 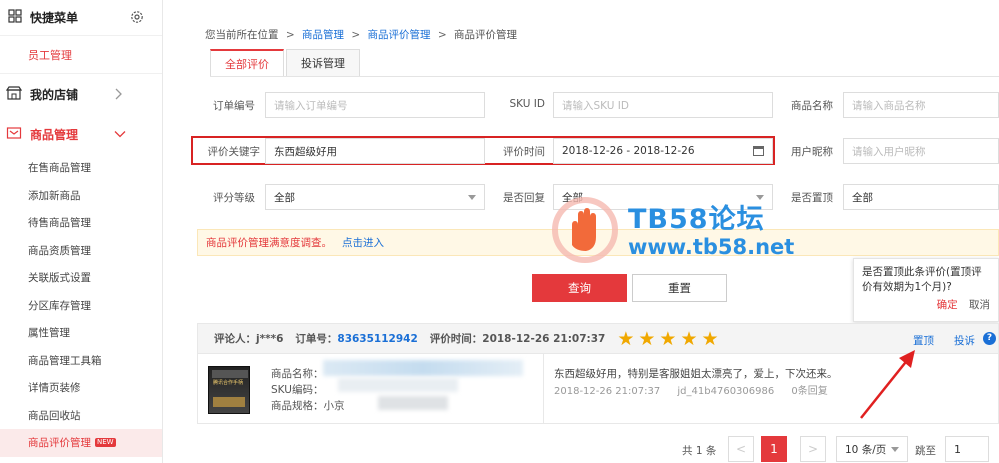 I want to click on breadcrumb-sep: >, so click(x=442, y=35).